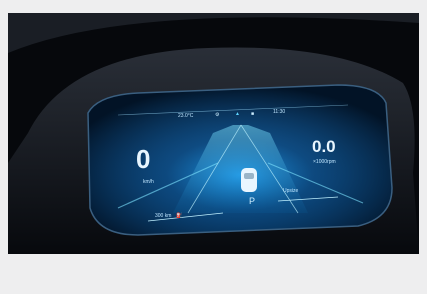 The width and height of the screenshot is (427, 294). What do you see at coordinates (253, 114) in the screenshot?
I see `lock-icon: ■` at bounding box center [253, 114].